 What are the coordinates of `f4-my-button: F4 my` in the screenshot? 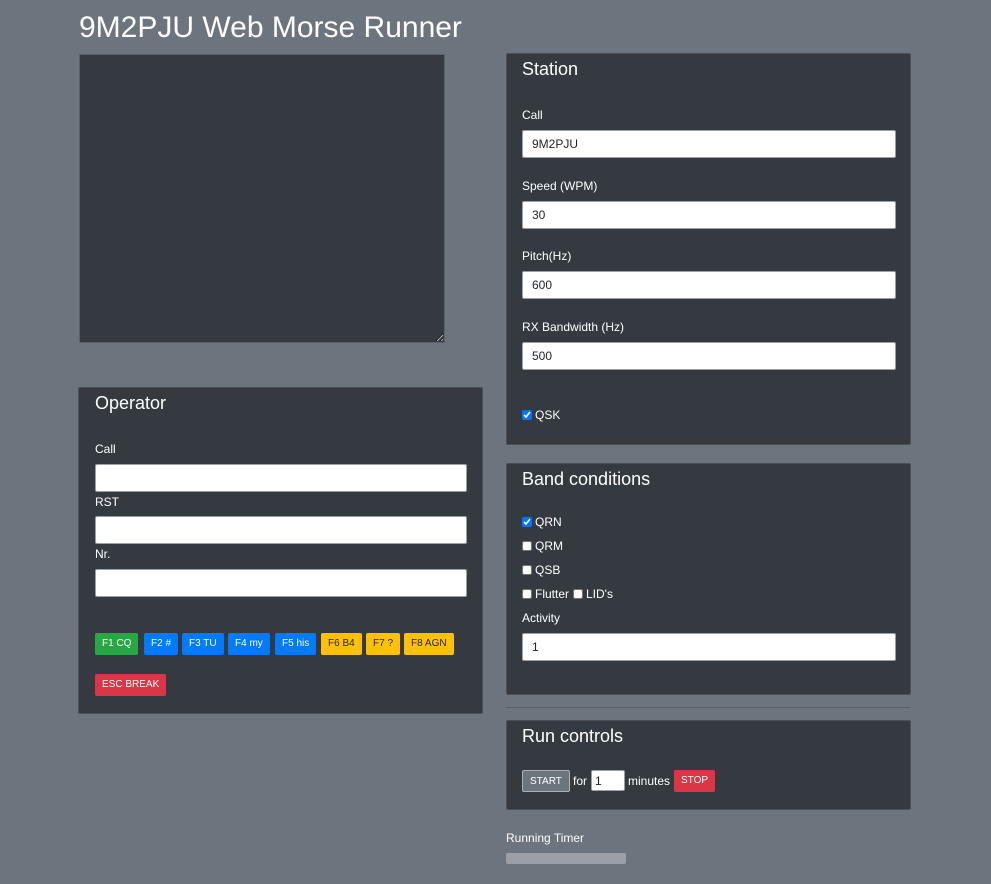 It's located at (249, 644).